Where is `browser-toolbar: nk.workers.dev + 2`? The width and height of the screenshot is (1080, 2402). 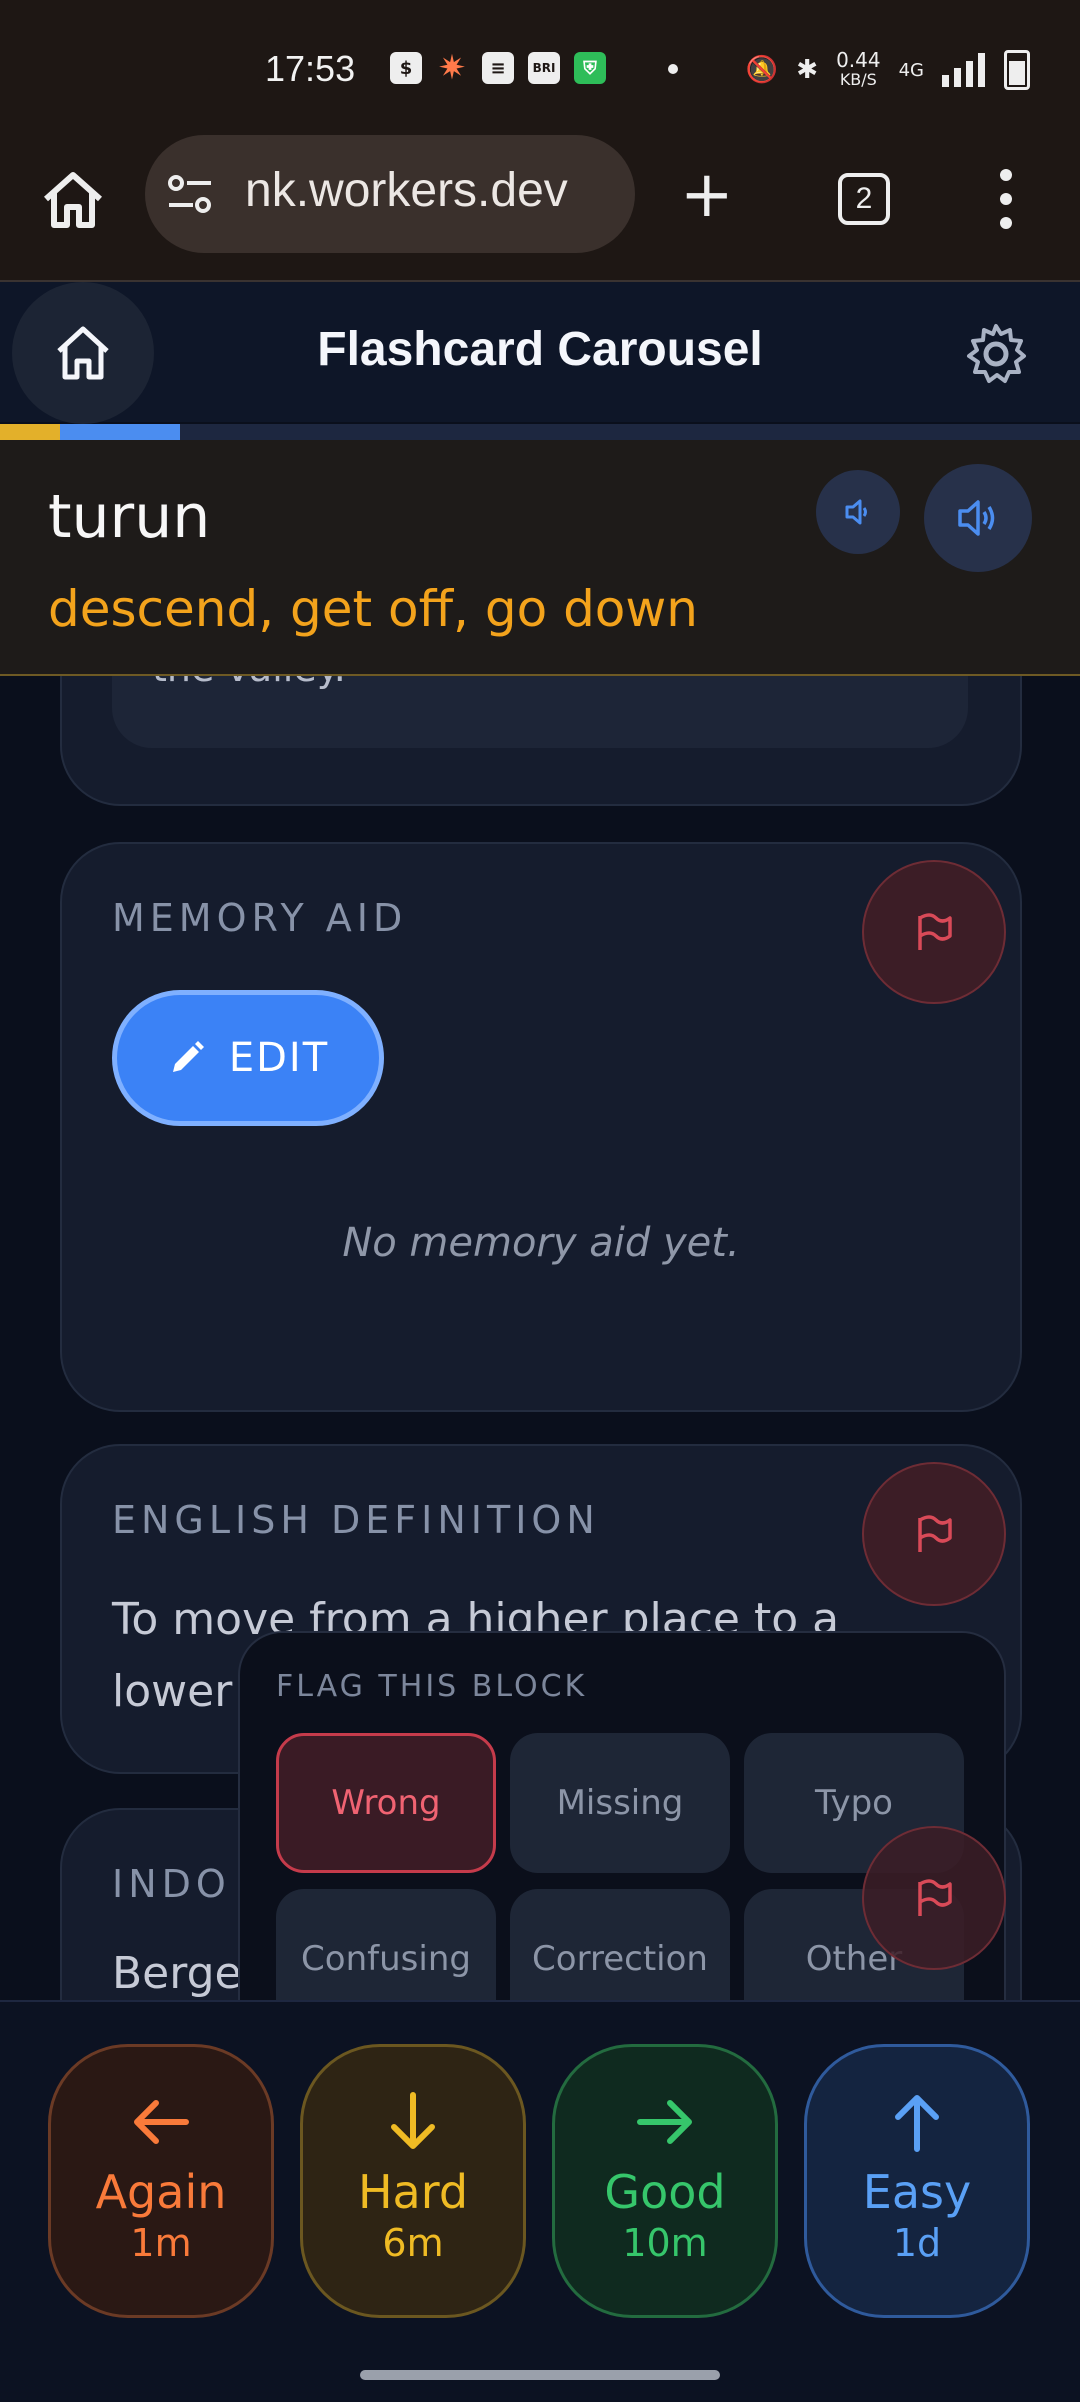
browser-toolbar: nk.workers.dev + 2 is located at coordinates (540, 208).